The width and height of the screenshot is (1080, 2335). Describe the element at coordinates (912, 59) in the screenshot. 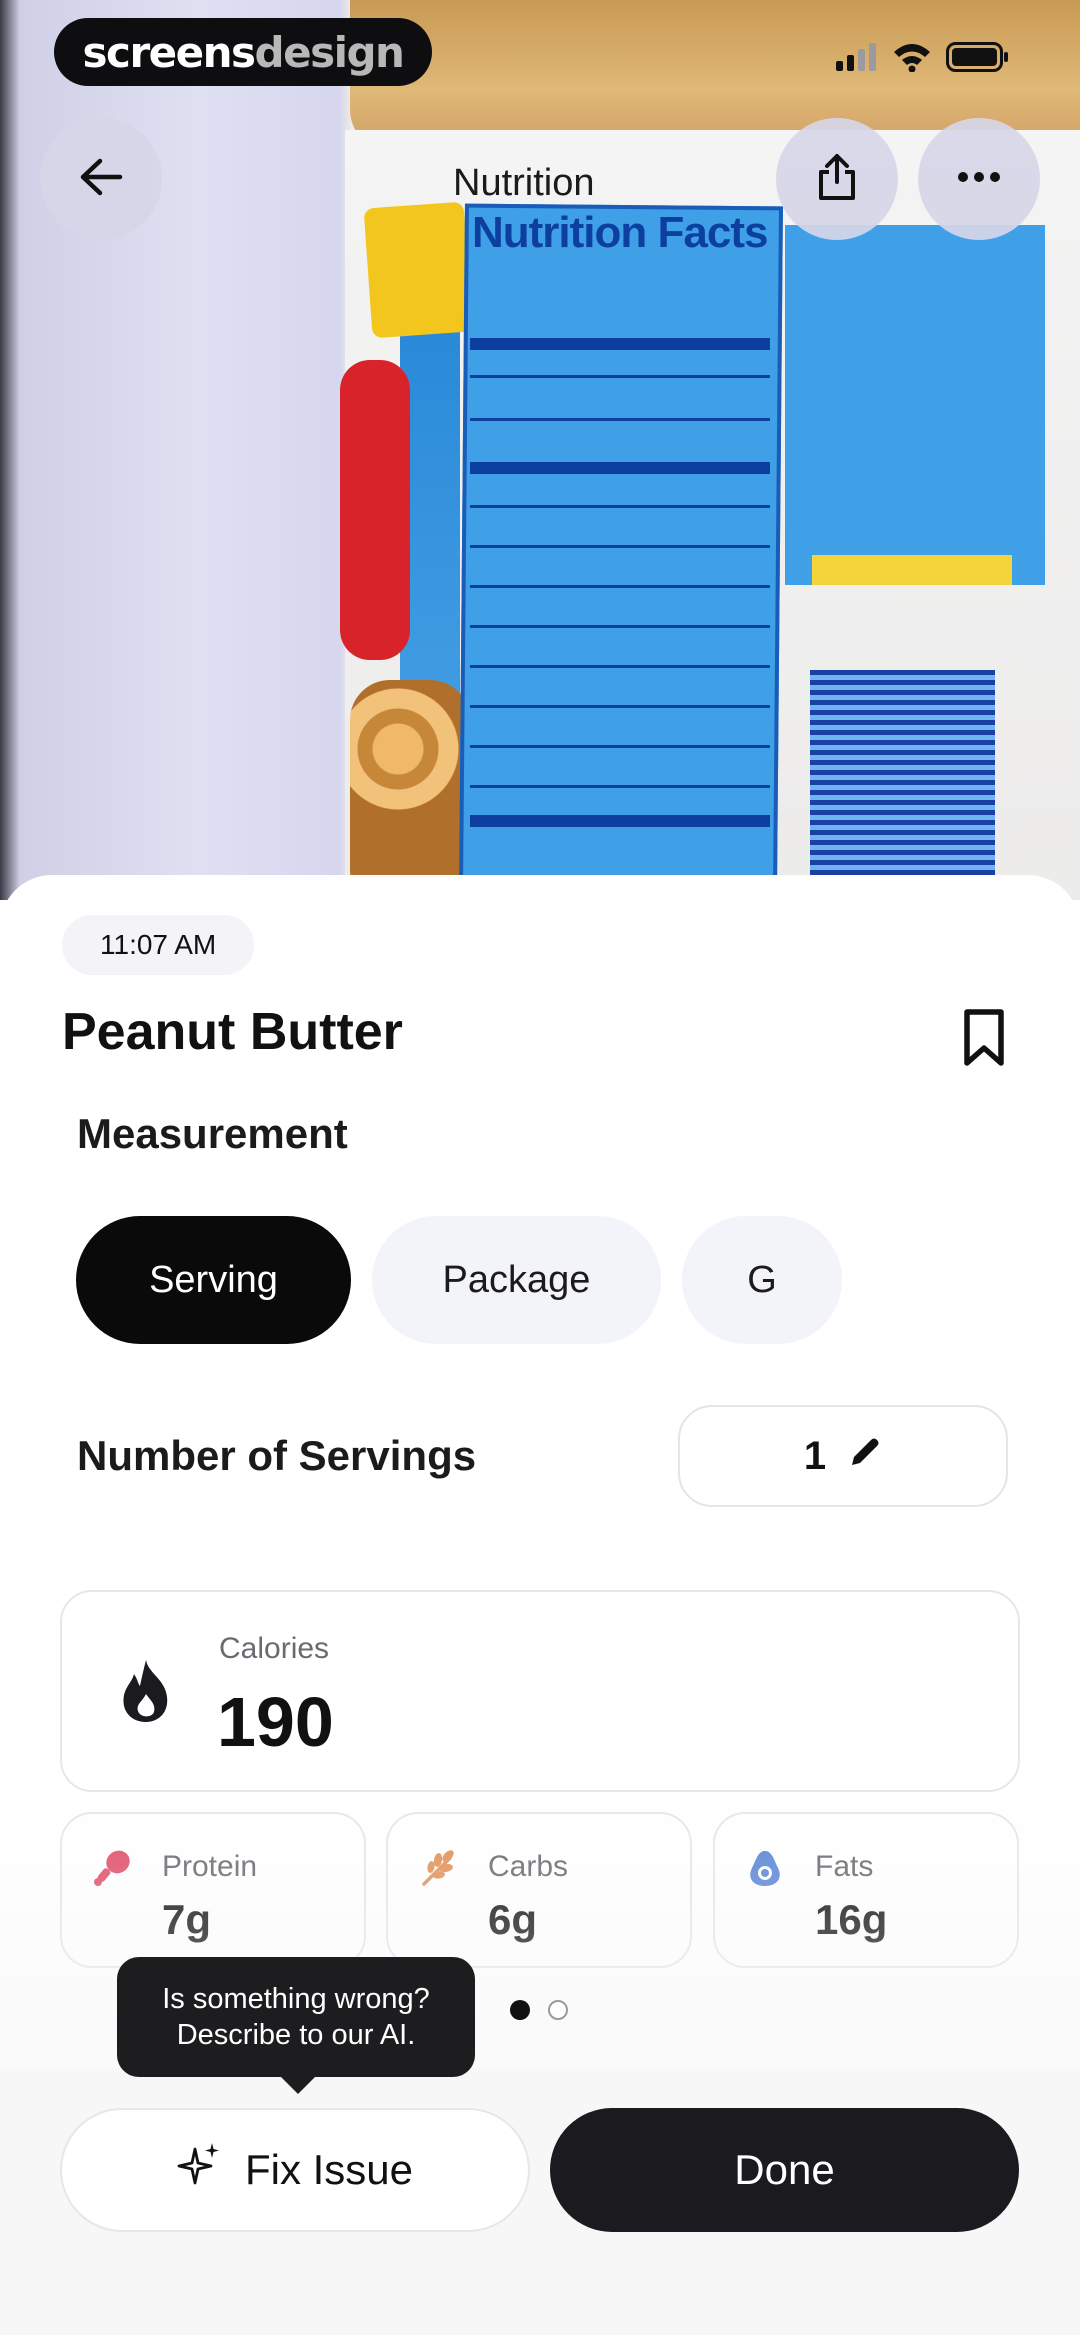

I see `wifi-icon` at that location.